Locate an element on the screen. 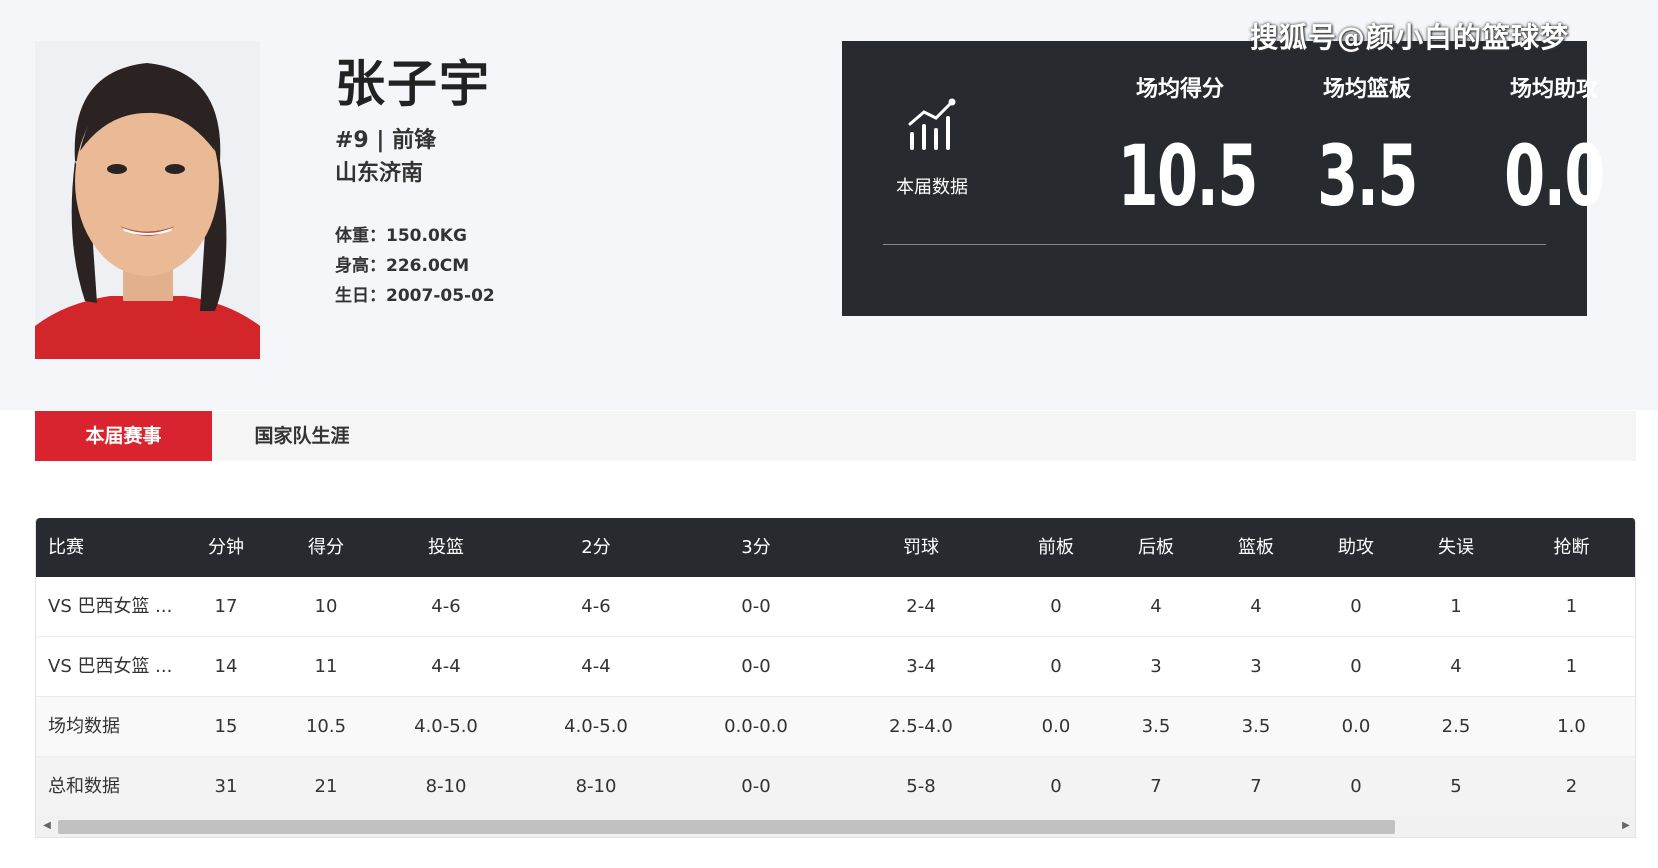 This screenshot has width=1658, height=868. player-photo is located at coordinates (147, 200).